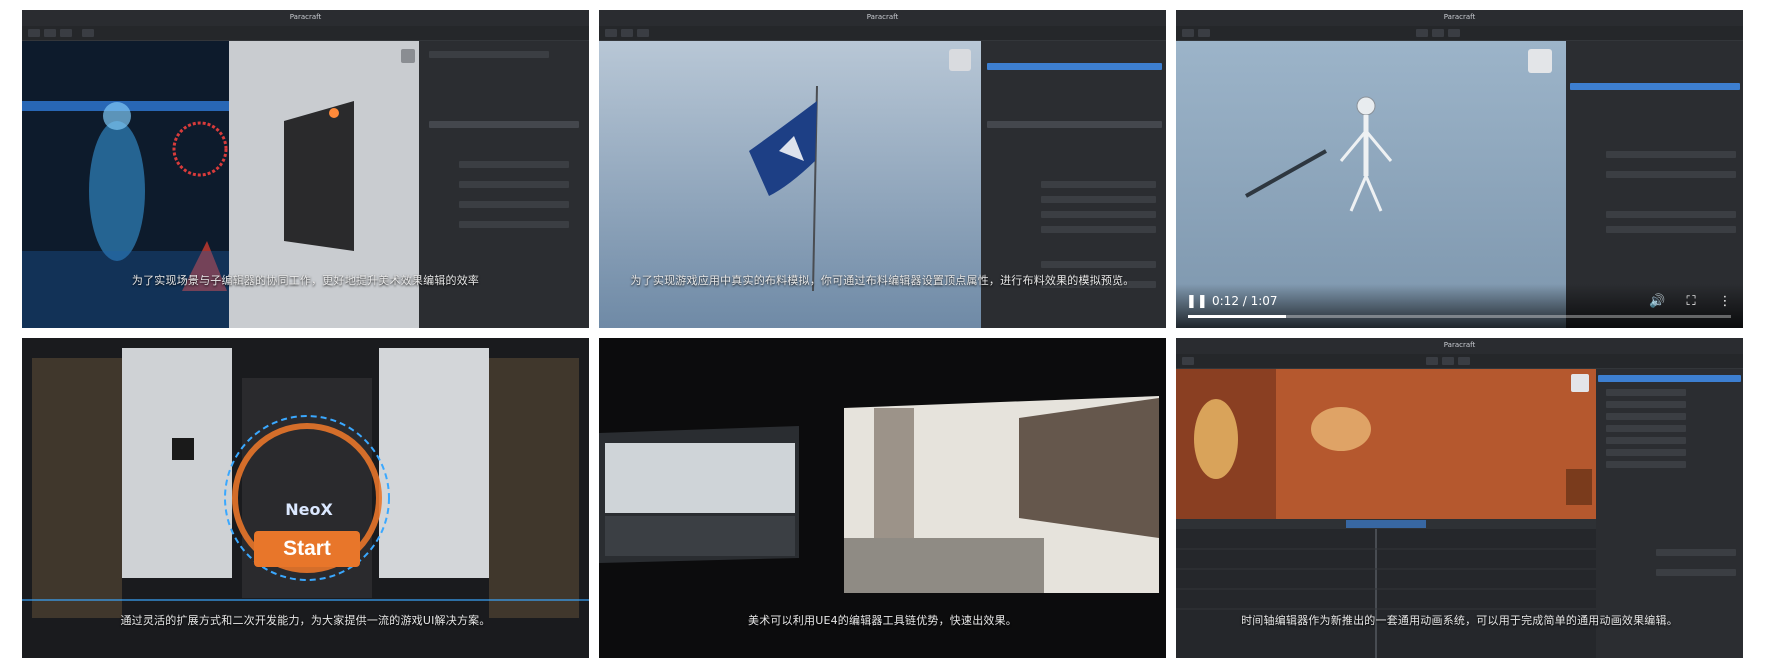 This screenshot has height=665, width=1766. What do you see at coordinates (1657, 302) in the screenshot?
I see `volume-icon: 🔊` at bounding box center [1657, 302].